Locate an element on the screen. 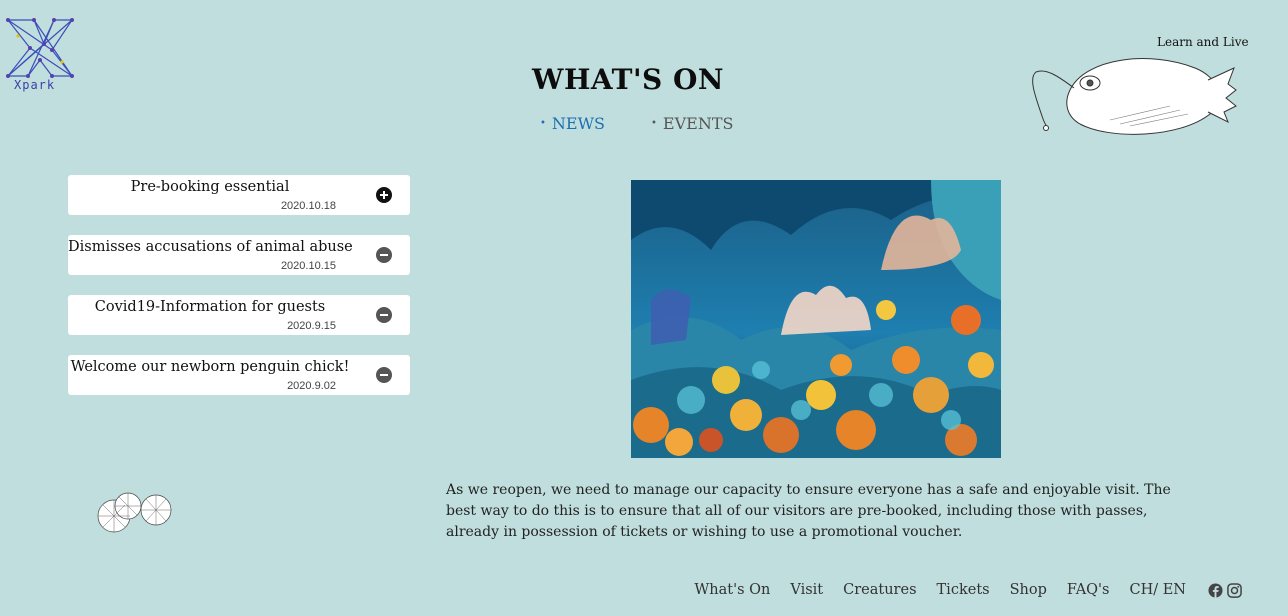  news-item: Pre-booking essential 2020.10.18 is located at coordinates (239, 195).